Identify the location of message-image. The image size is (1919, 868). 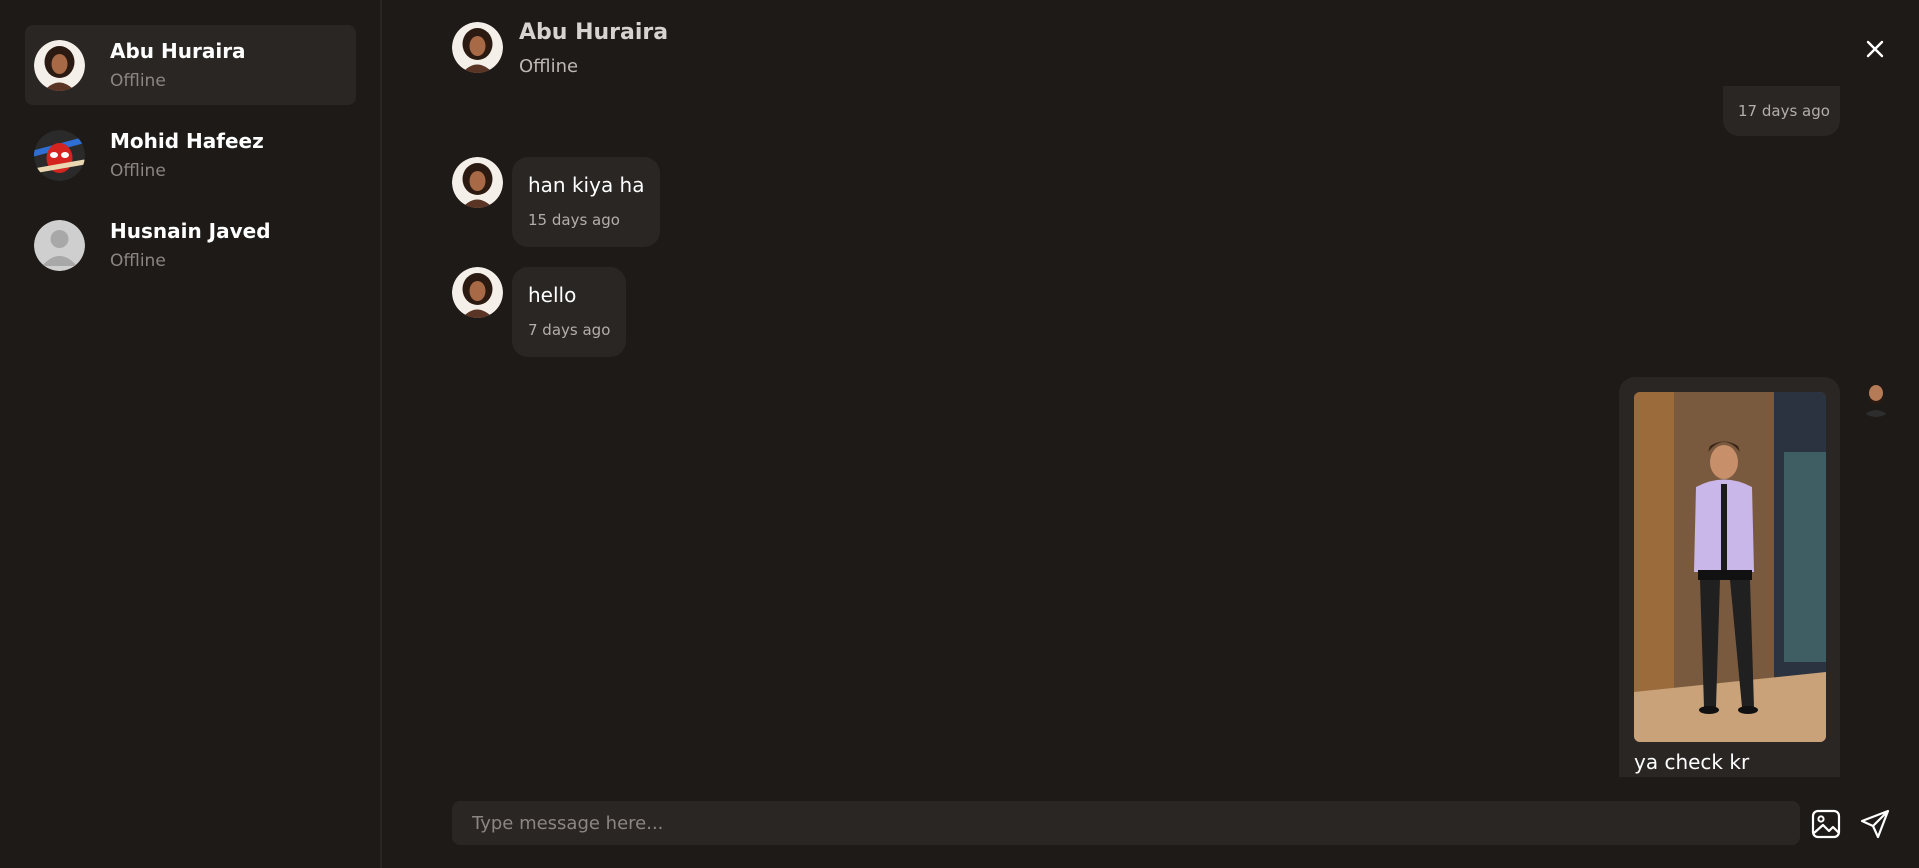
(1730, 567).